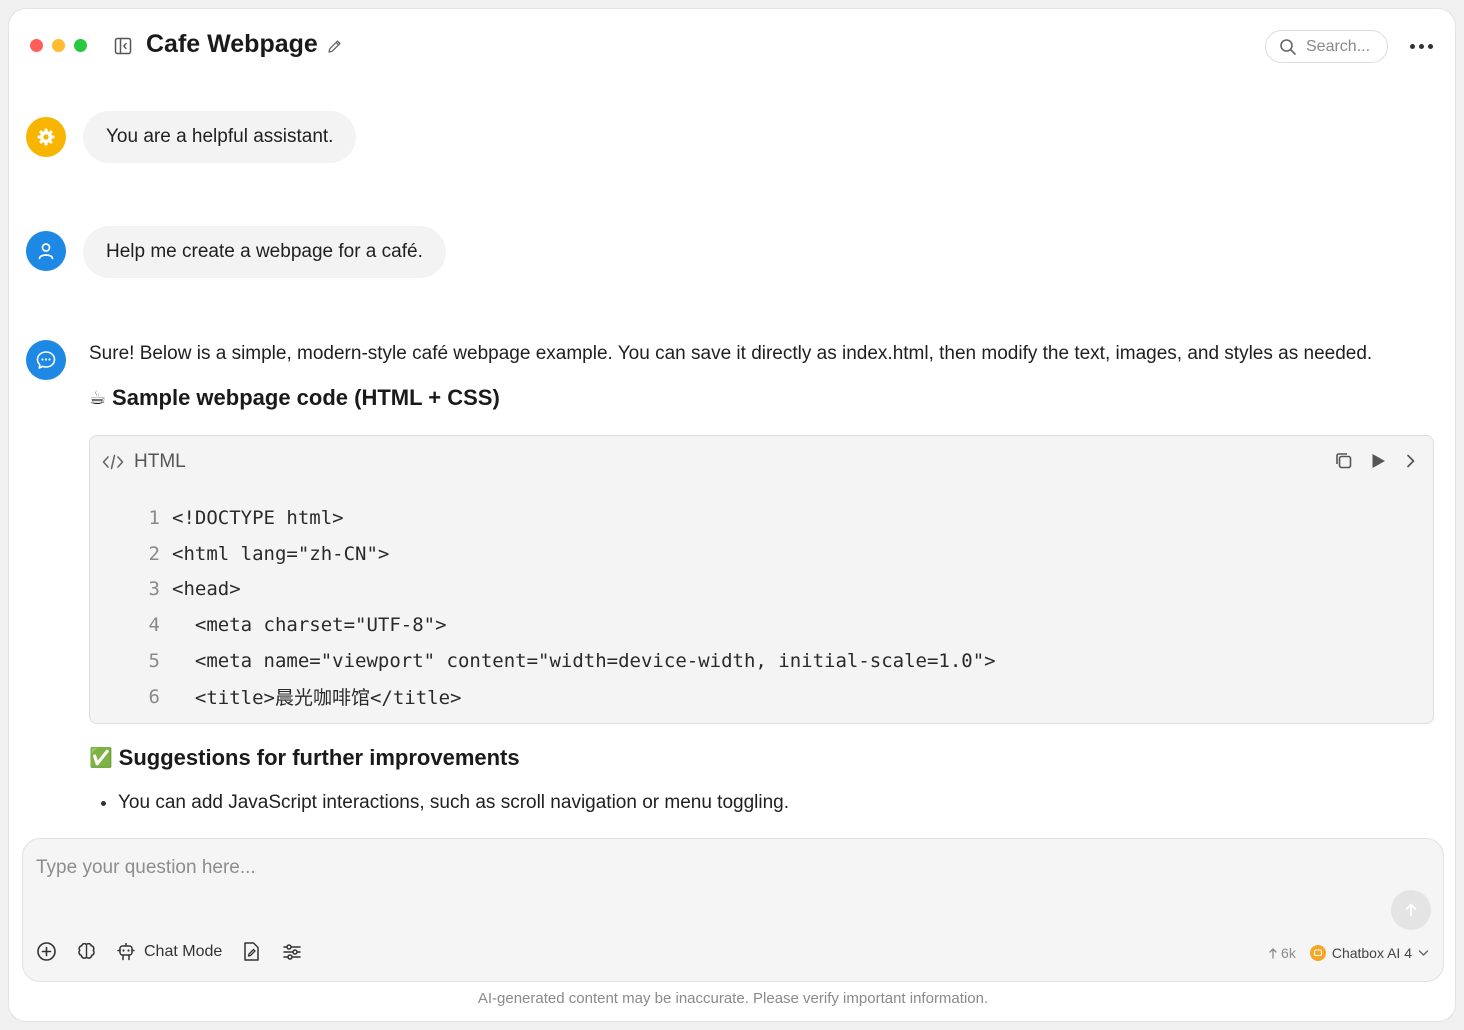 This screenshot has width=1464, height=1030. I want to click on token-count-value: 6k, so click(1288, 953).